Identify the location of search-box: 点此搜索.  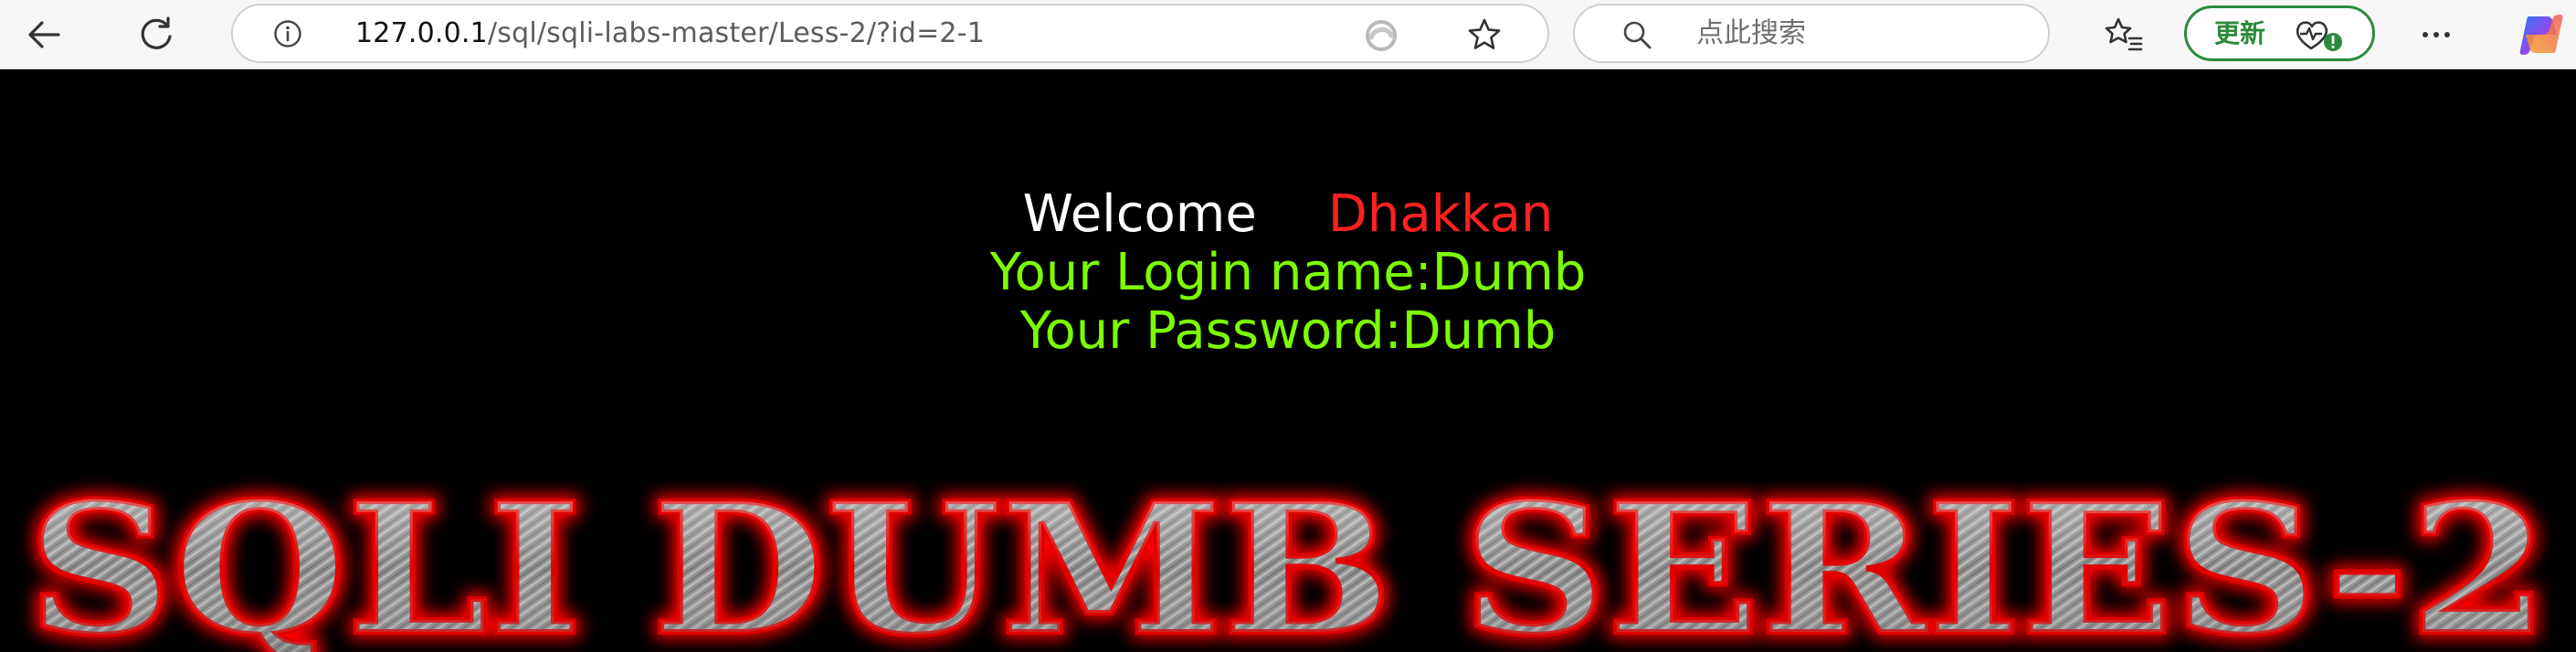
(1811, 33).